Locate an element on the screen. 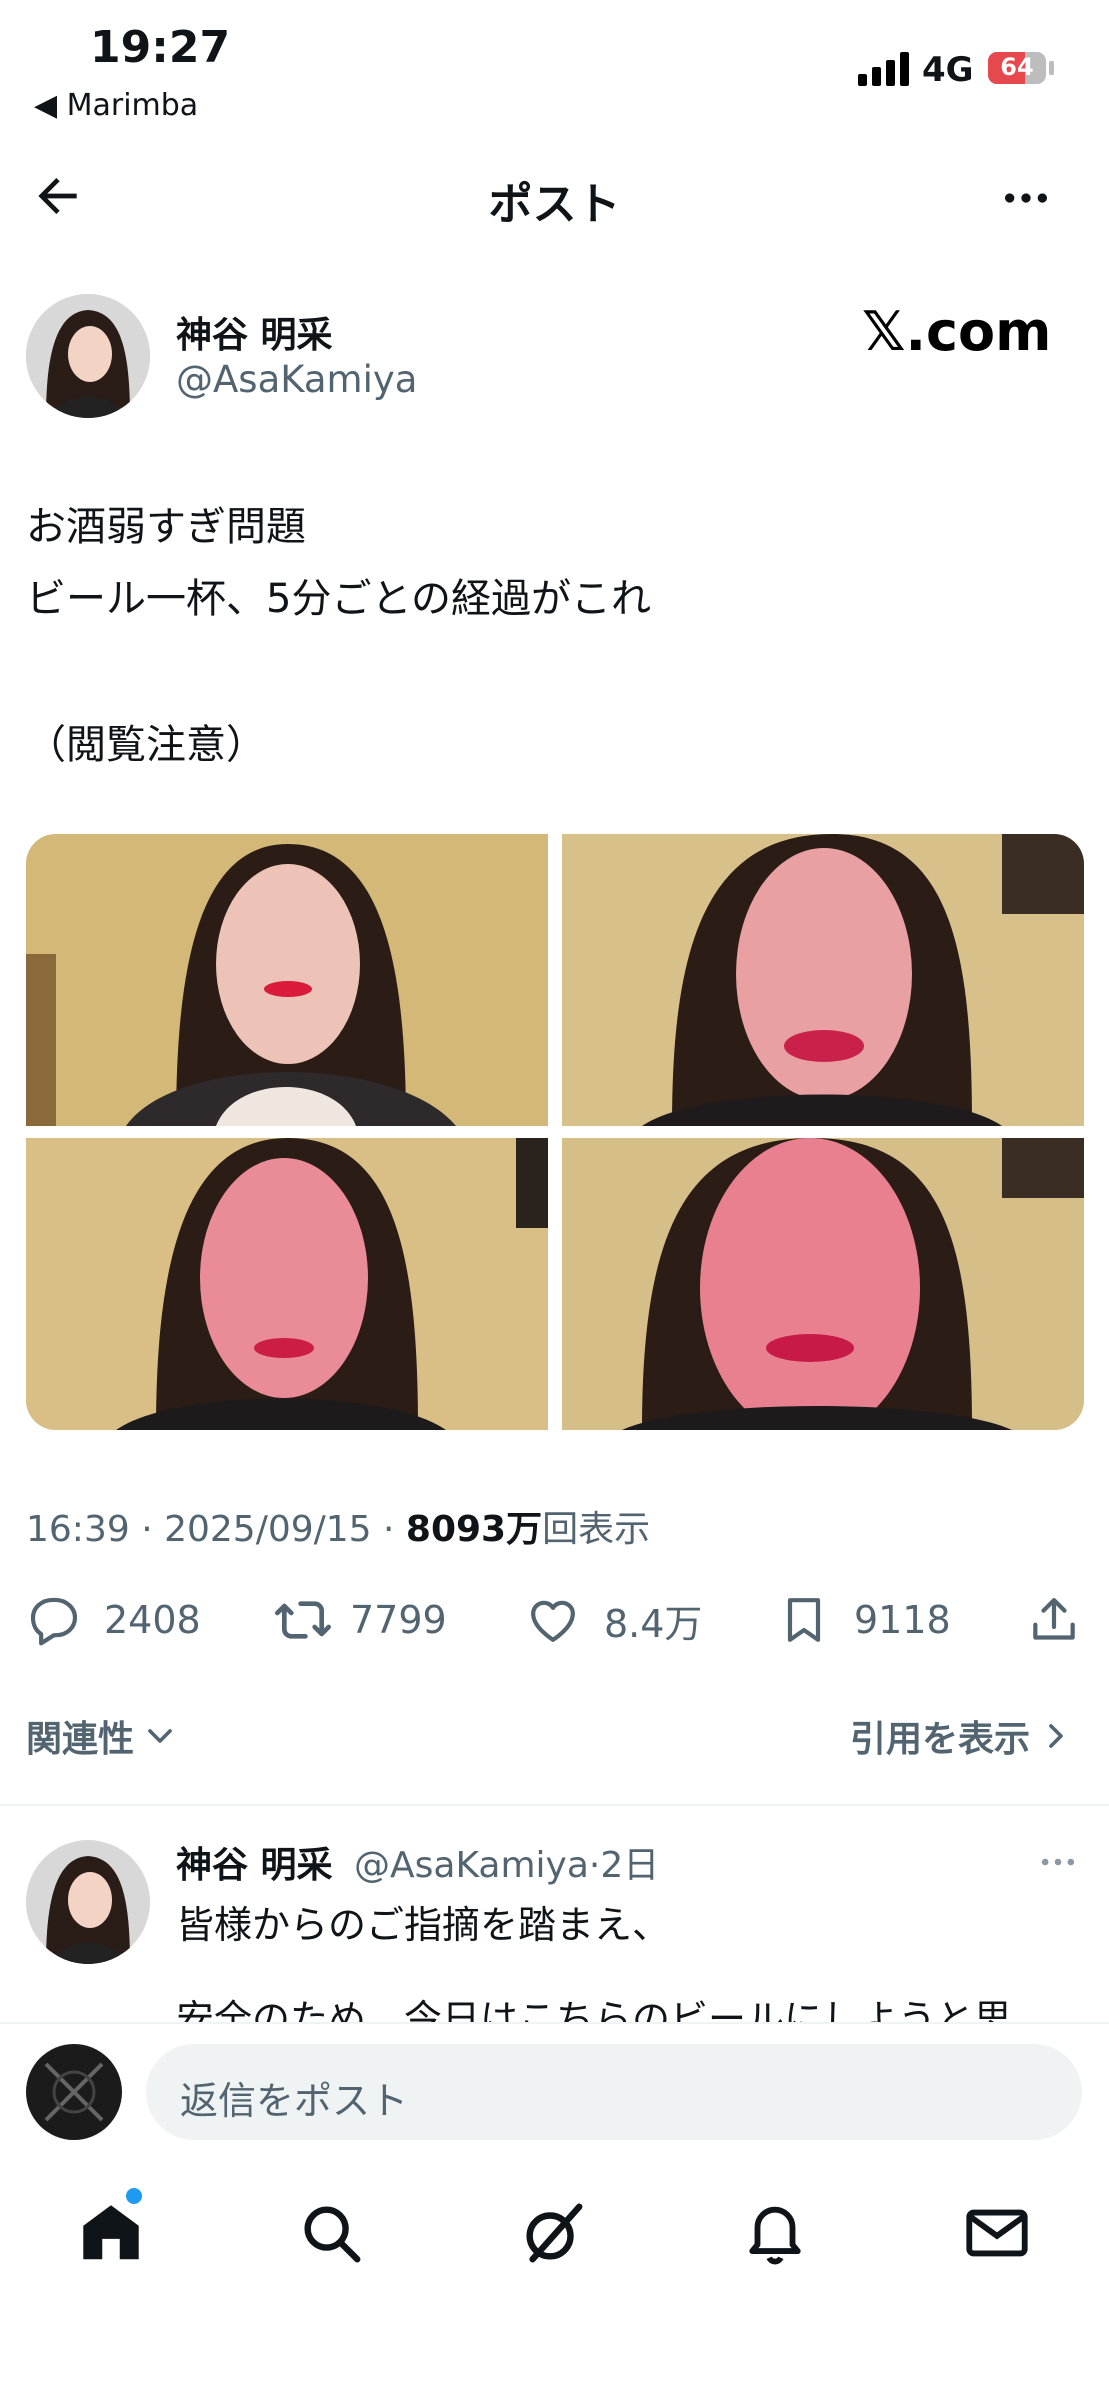  reply-count: 2408 is located at coordinates (152, 1620).